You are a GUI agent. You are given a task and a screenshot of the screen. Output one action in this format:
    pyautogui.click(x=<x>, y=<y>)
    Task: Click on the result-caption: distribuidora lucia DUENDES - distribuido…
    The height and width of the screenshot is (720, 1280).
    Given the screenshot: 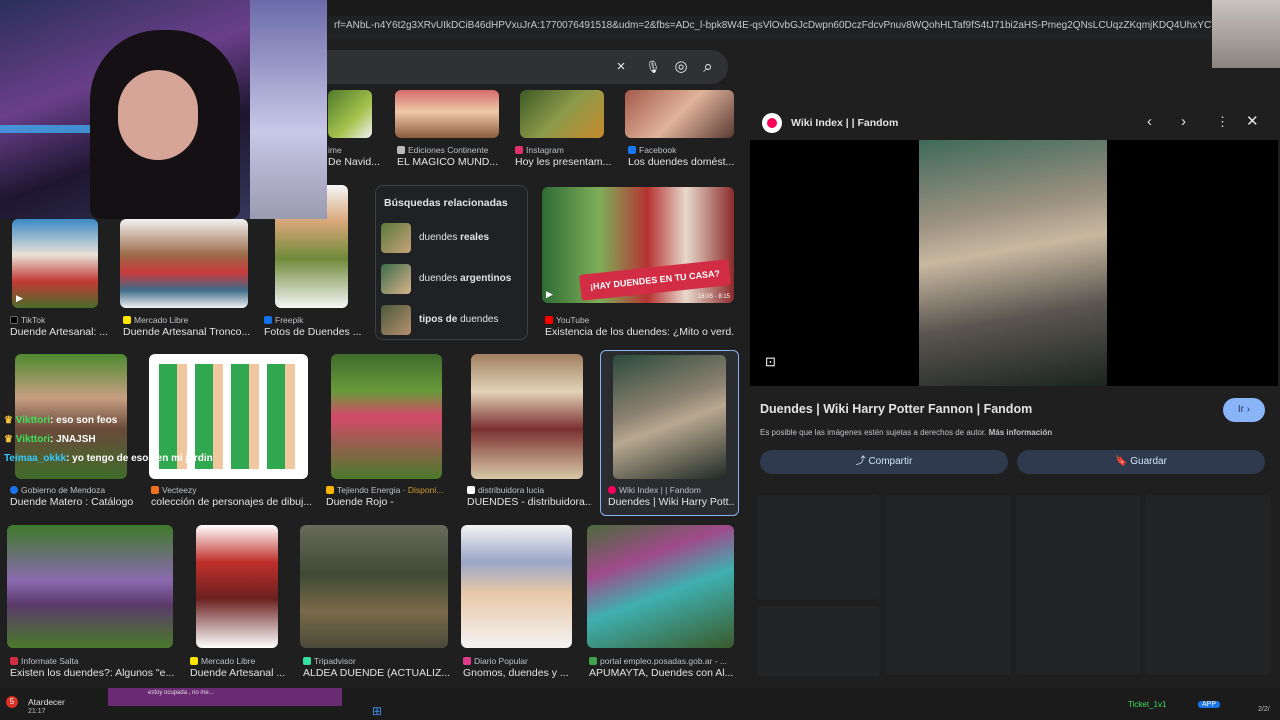 What is the action you would take?
    pyautogui.click(x=529, y=496)
    